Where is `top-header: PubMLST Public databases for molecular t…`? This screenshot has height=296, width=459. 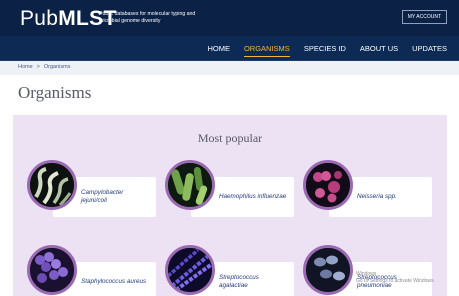
top-header: PubMLST Public databases for molecular t… is located at coordinates (229, 18).